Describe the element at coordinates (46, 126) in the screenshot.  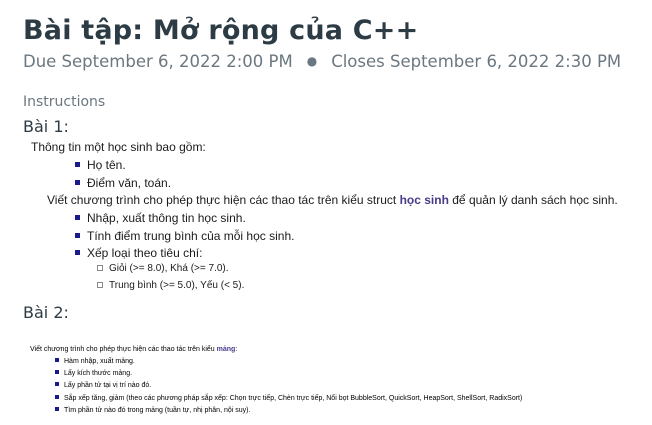
I see `bai1-heading: Bài 1:` at that location.